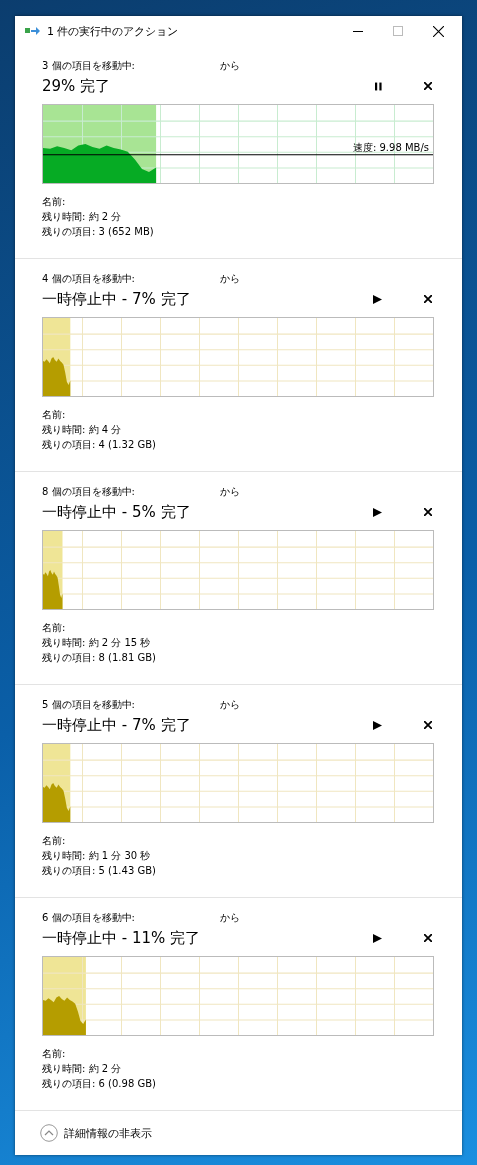  What do you see at coordinates (33, 31) in the screenshot?
I see `move-icon` at bounding box center [33, 31].